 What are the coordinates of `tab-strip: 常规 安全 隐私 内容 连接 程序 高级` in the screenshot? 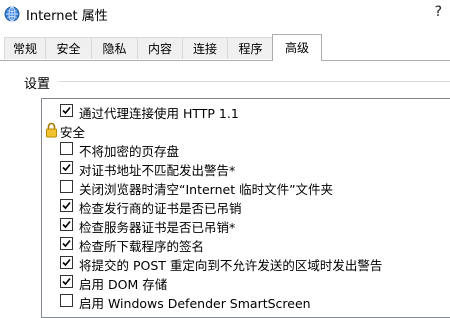 It's located at (225, 47).